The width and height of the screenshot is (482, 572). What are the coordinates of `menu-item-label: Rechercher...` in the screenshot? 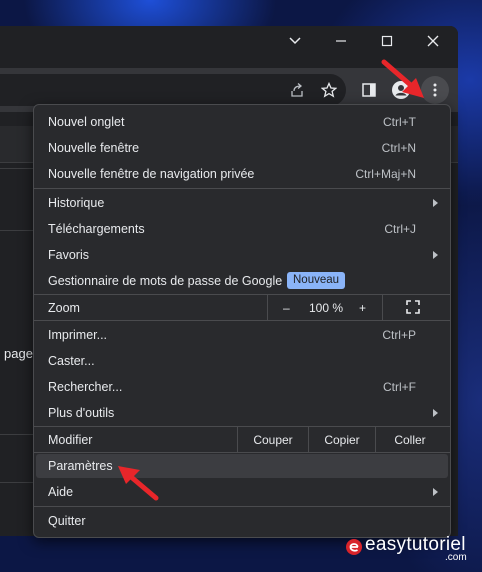 It's located at (85, 387).